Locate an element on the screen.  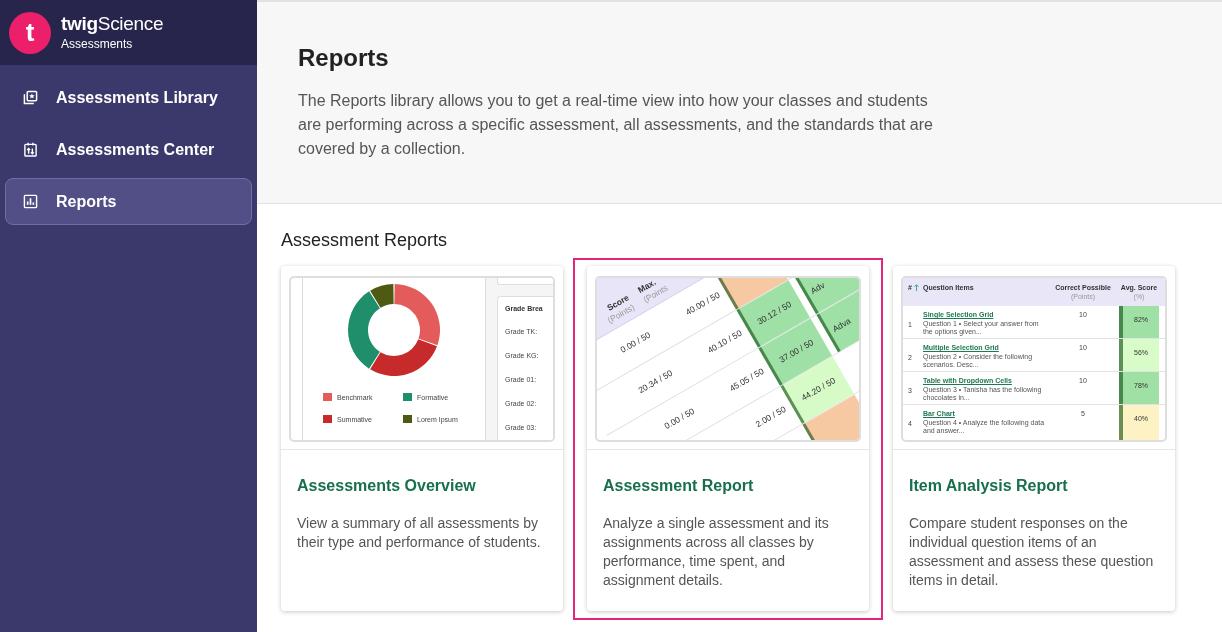
nav-item: Assessments Center is located at coordinates (128, 149).